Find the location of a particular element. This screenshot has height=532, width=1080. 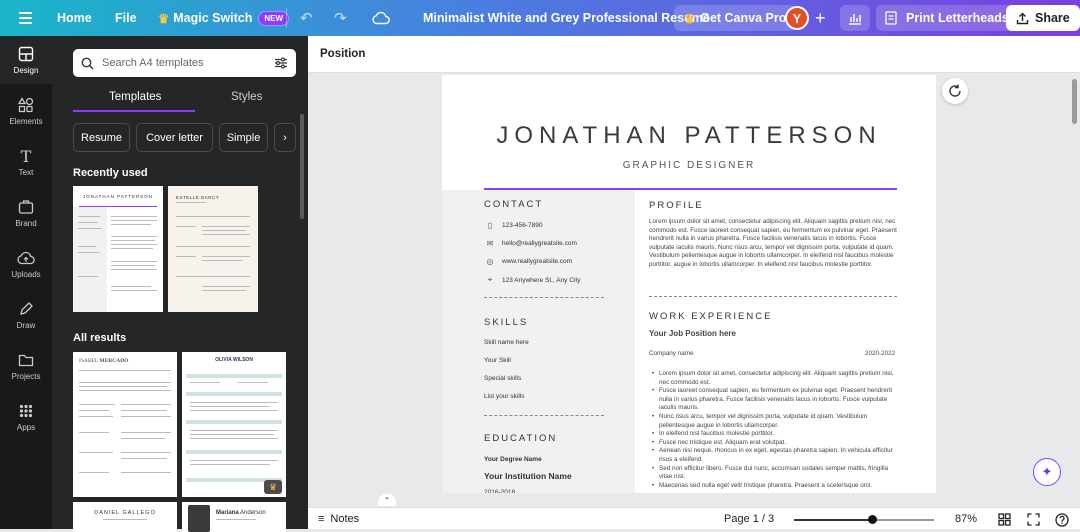

chip-resume: Resume is located at coordinates (101, 137).